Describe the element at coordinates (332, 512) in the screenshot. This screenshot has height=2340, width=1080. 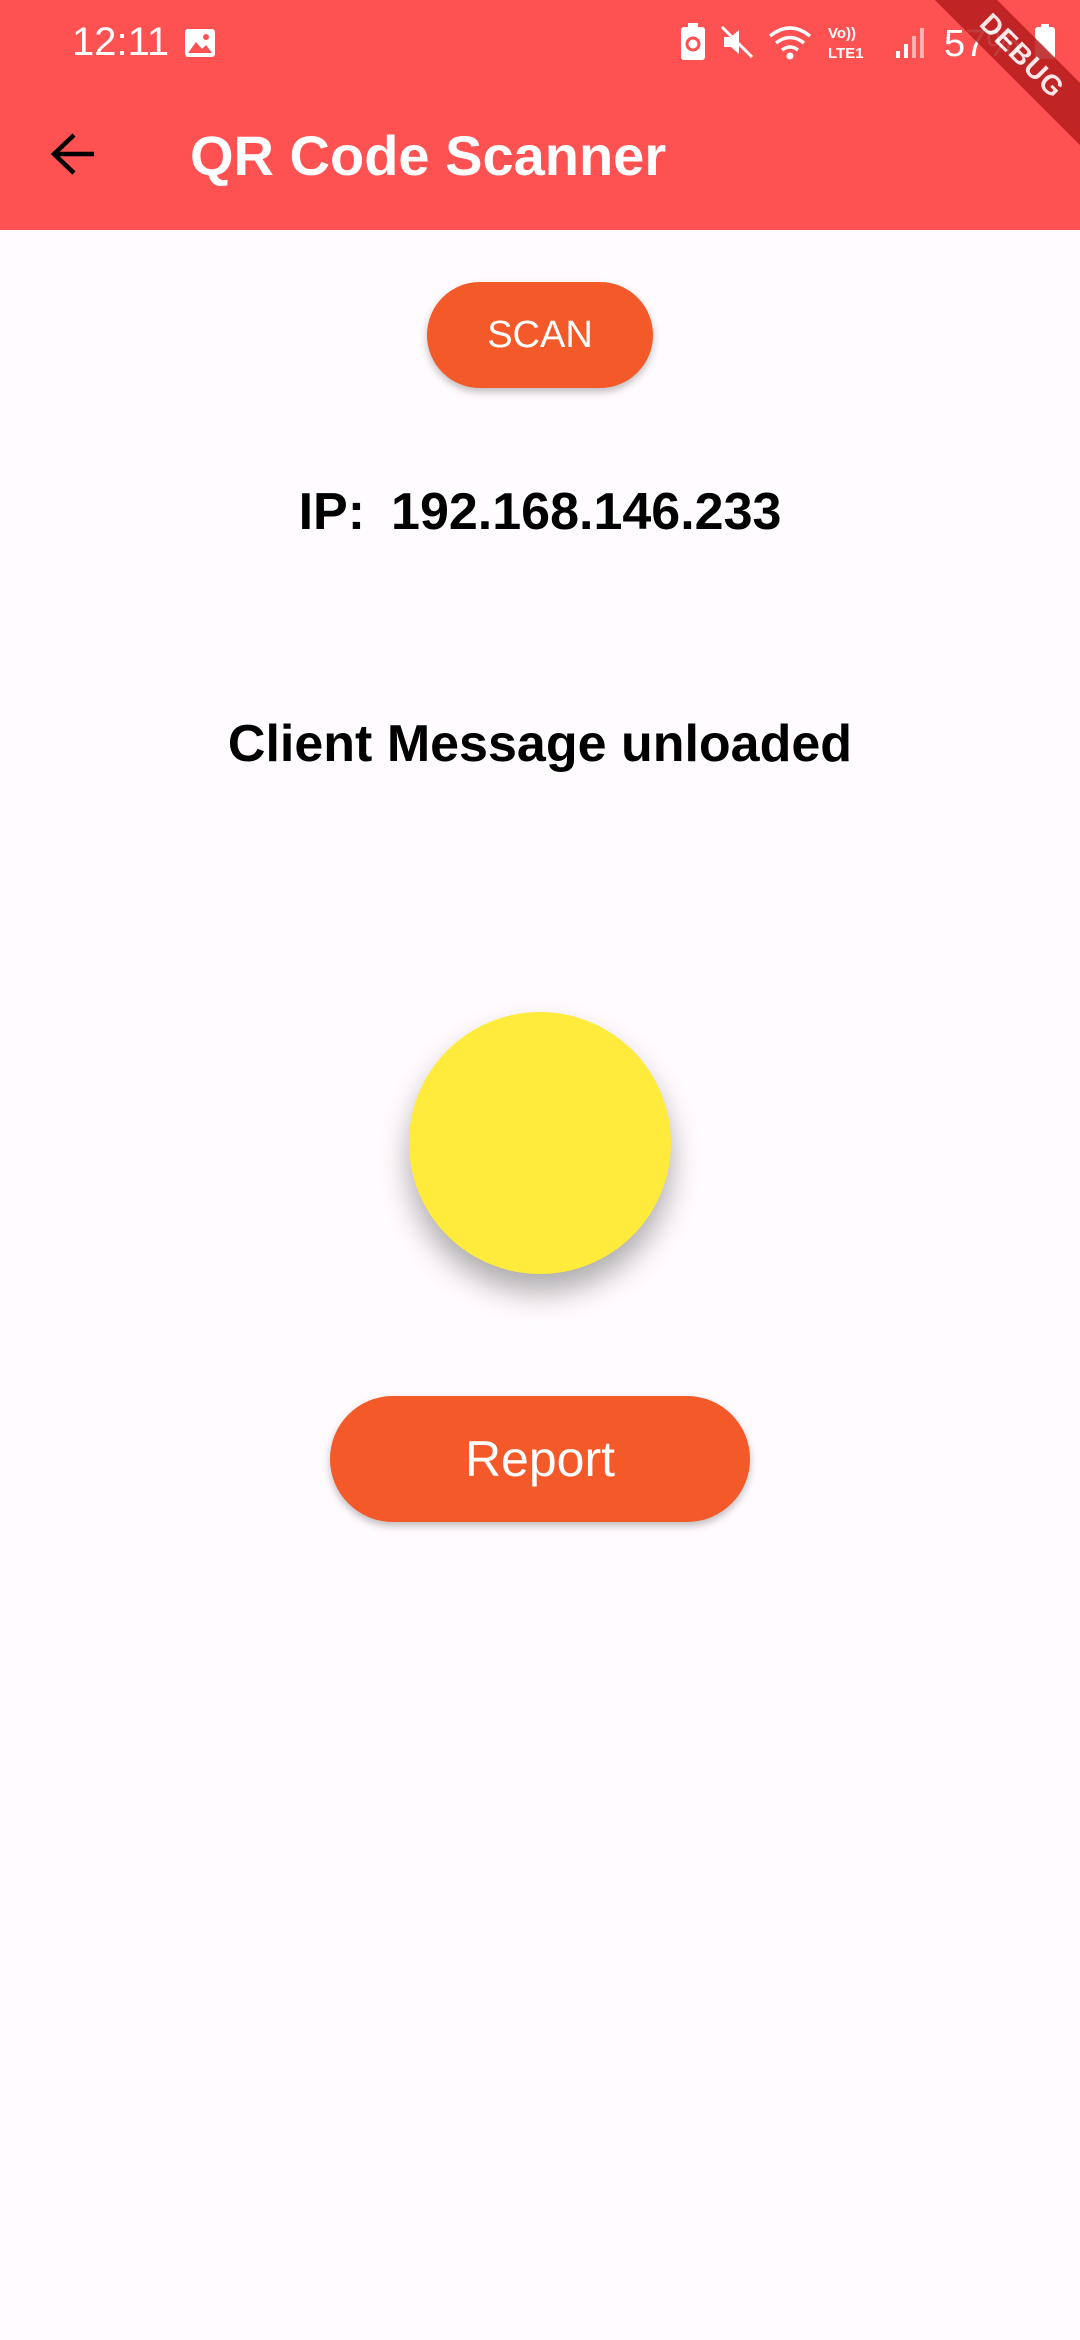
I see `ip-label: IP:` at that location.